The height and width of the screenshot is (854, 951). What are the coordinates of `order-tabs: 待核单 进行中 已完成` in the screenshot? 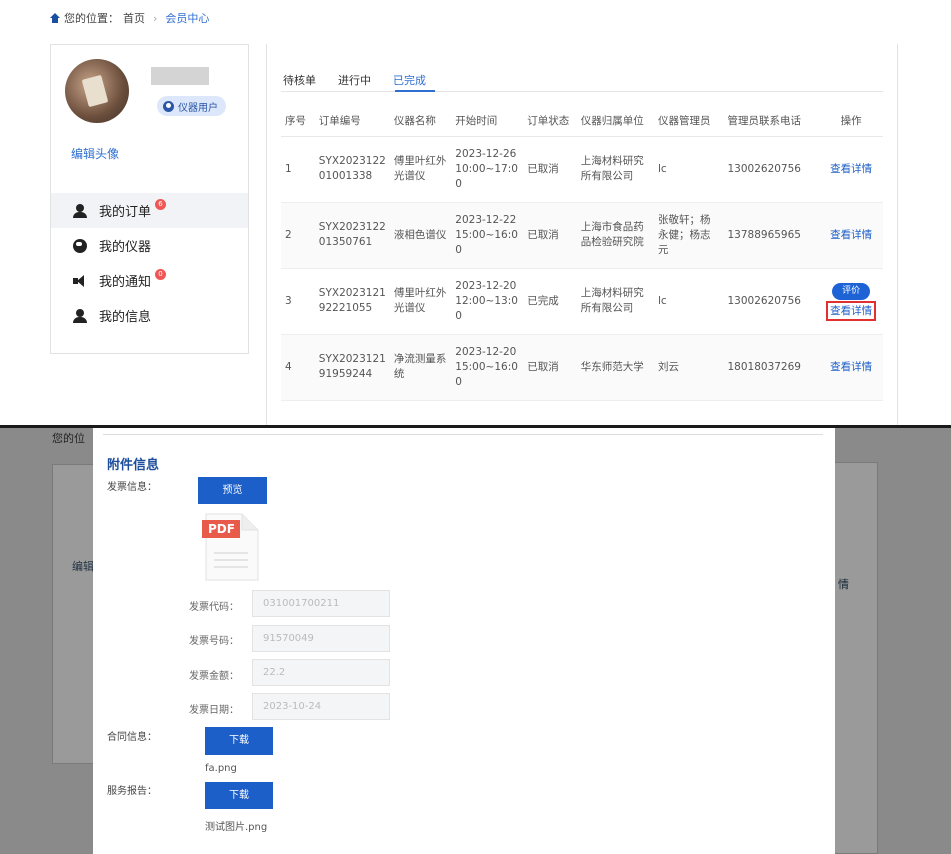 It's located at (354, 80).